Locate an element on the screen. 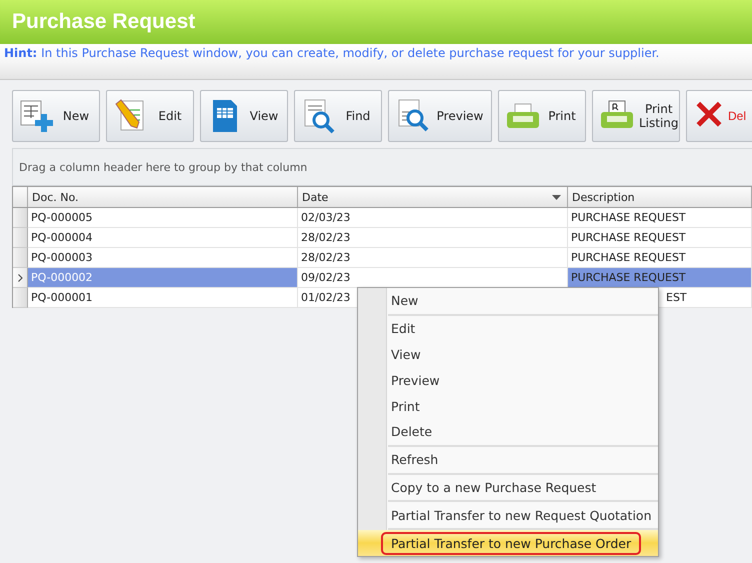 This screenshot has height=563, width=752. toolbar-button: New is located at coordinates (56, 116).